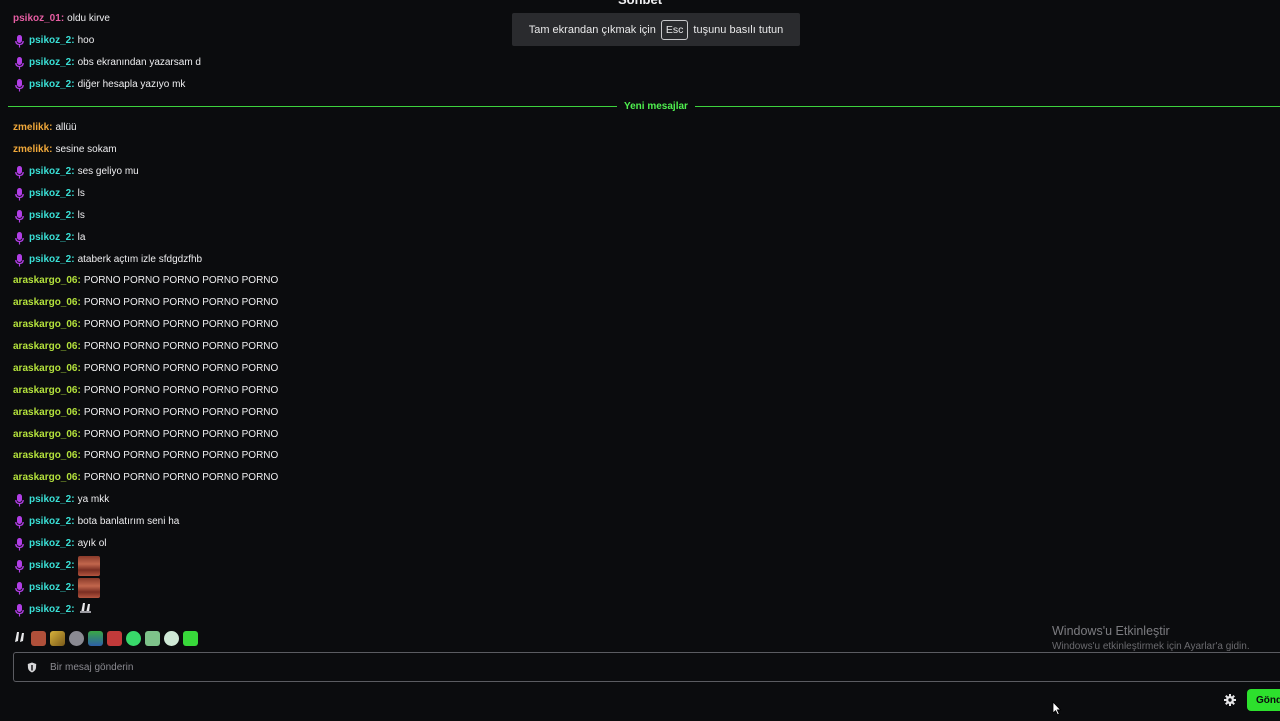 The height and width of the screenshot is (721, 1280). Describe the element at coordinates (95, 638) in the screenshot. I see `frog-emote-icon` at that location.